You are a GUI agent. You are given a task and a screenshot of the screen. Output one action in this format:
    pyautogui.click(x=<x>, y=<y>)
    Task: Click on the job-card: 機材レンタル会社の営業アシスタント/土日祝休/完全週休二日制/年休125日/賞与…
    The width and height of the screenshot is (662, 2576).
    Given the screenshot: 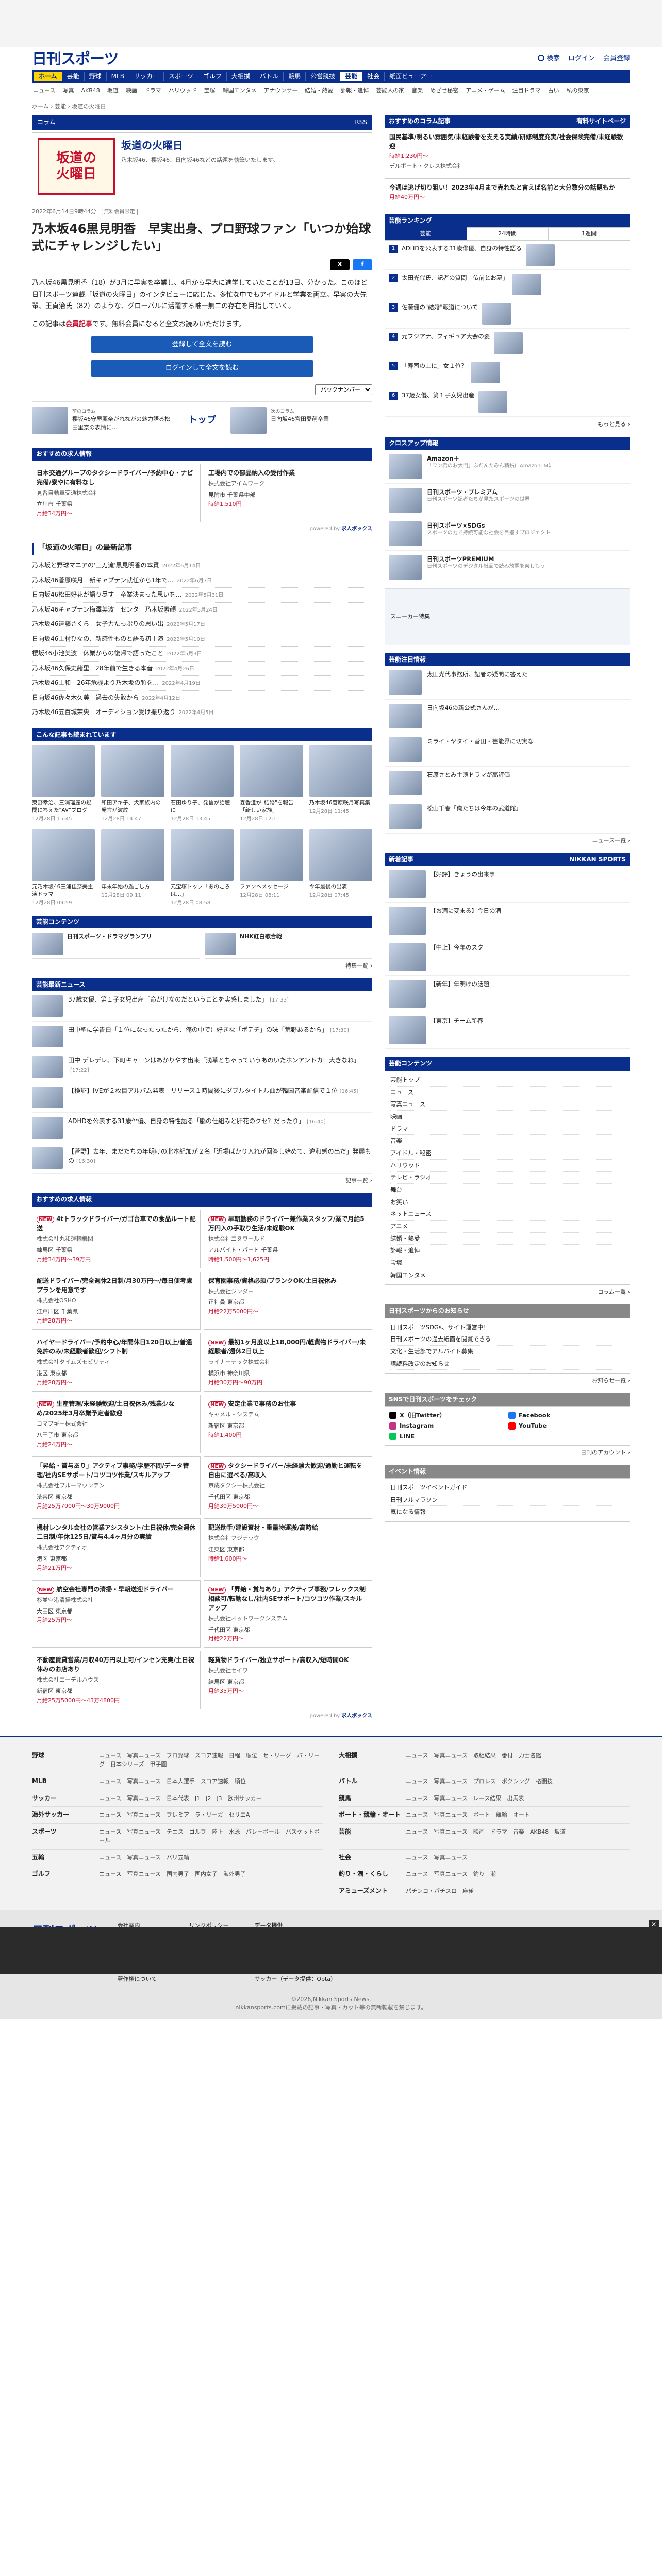 What is the action you would take?
    pyautogui.click(x=116, y=1547)
    